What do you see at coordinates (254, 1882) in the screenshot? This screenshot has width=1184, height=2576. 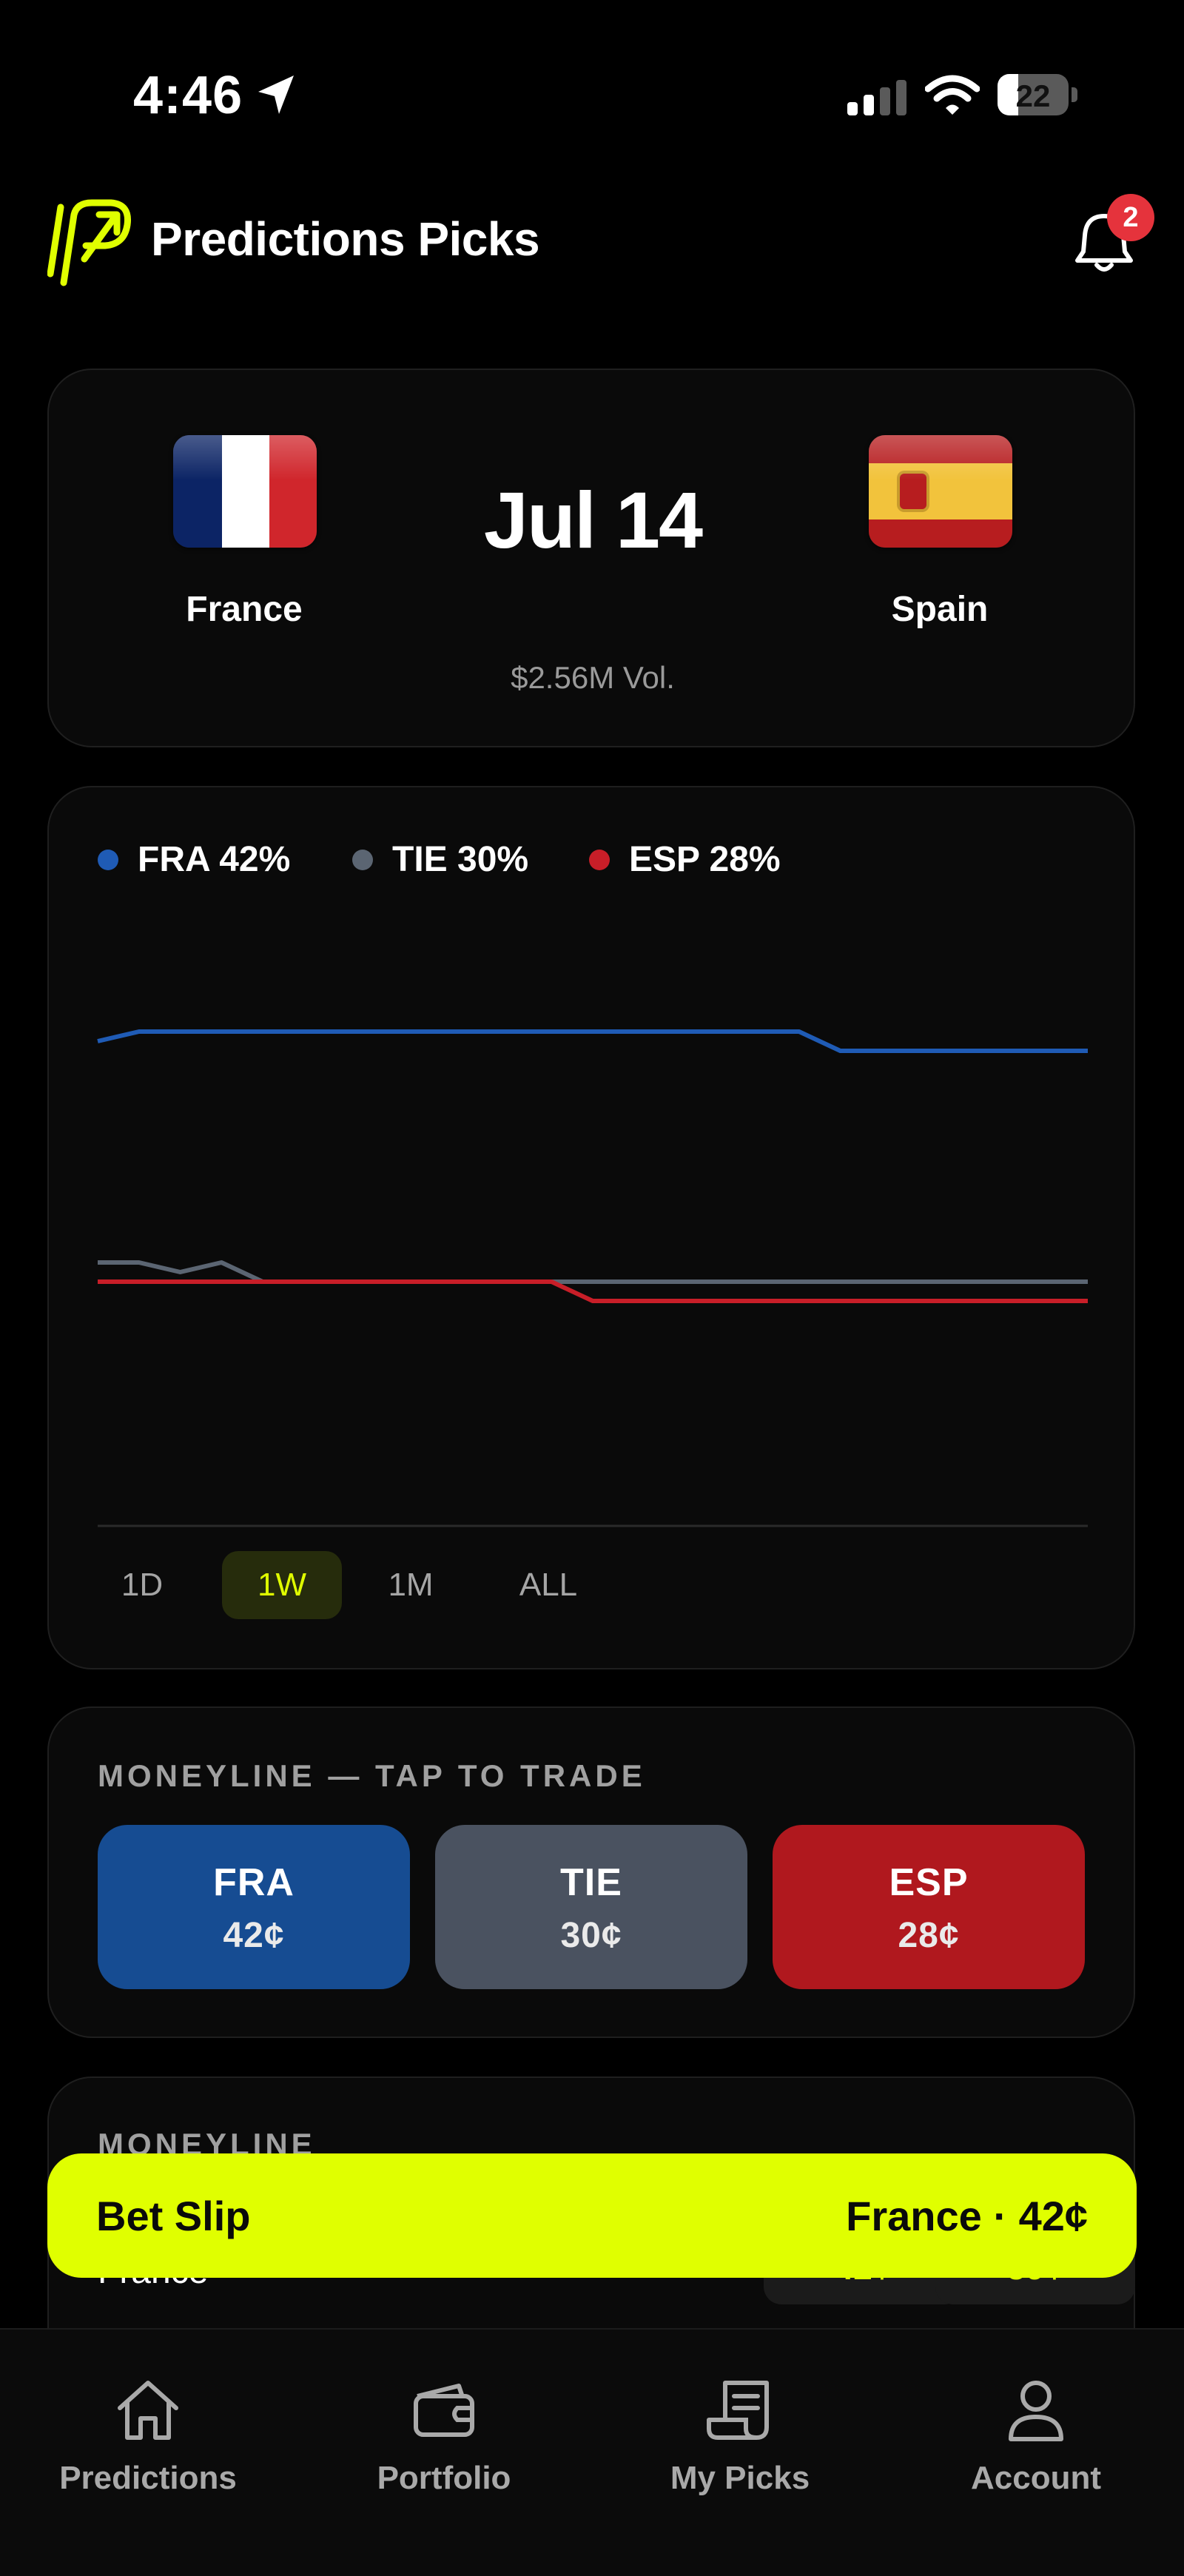 I see `odds-code-fra: FRA` at bounding box center [254, 1882].